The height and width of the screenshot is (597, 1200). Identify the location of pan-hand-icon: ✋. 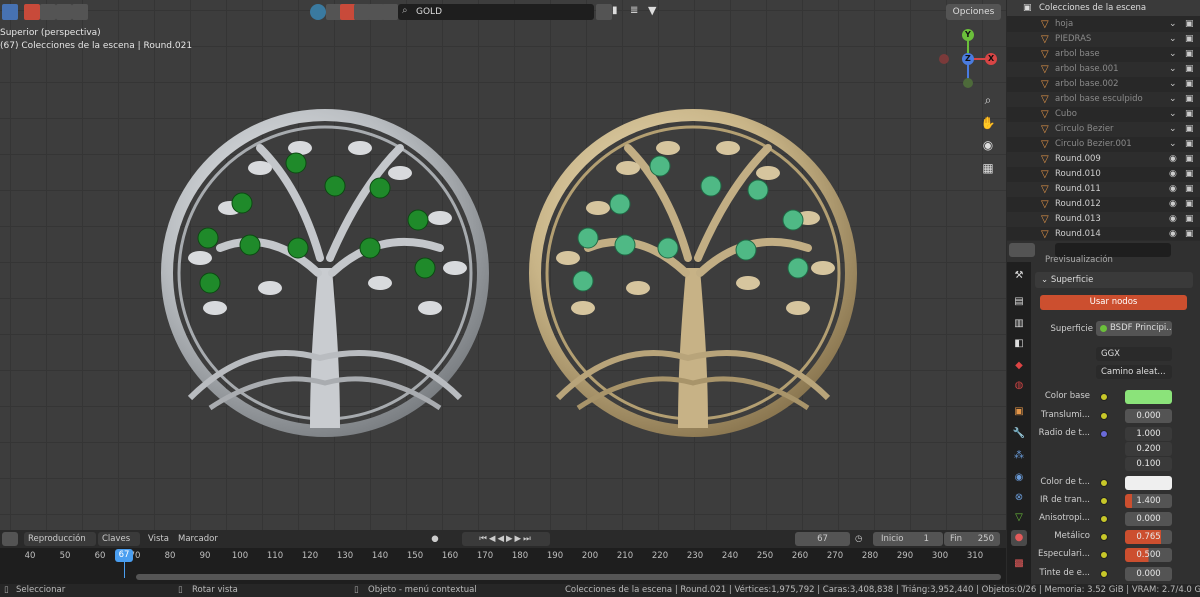
(988, 123).